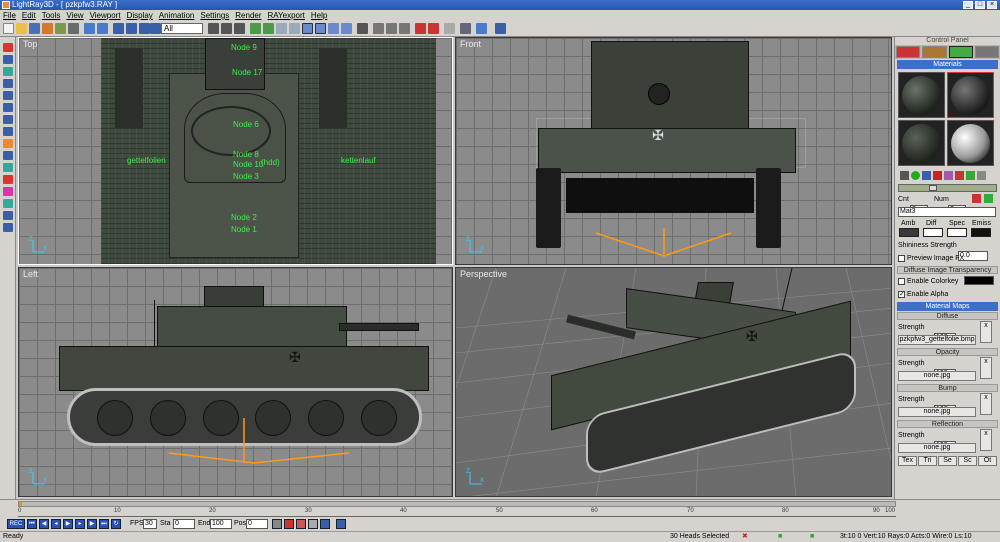 The height and width of the screenshot is (542, 1000). I want to click on bump-file-button: none.jpg, so click(937, 412).